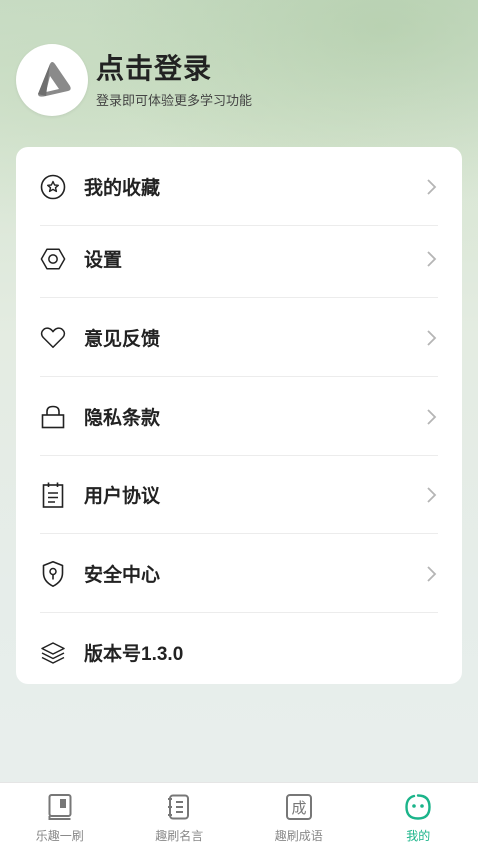  What do you see at coordinates (418, 807) in the screenshot?
I see `smiley-face-icon` at bounding box center [418, 807].